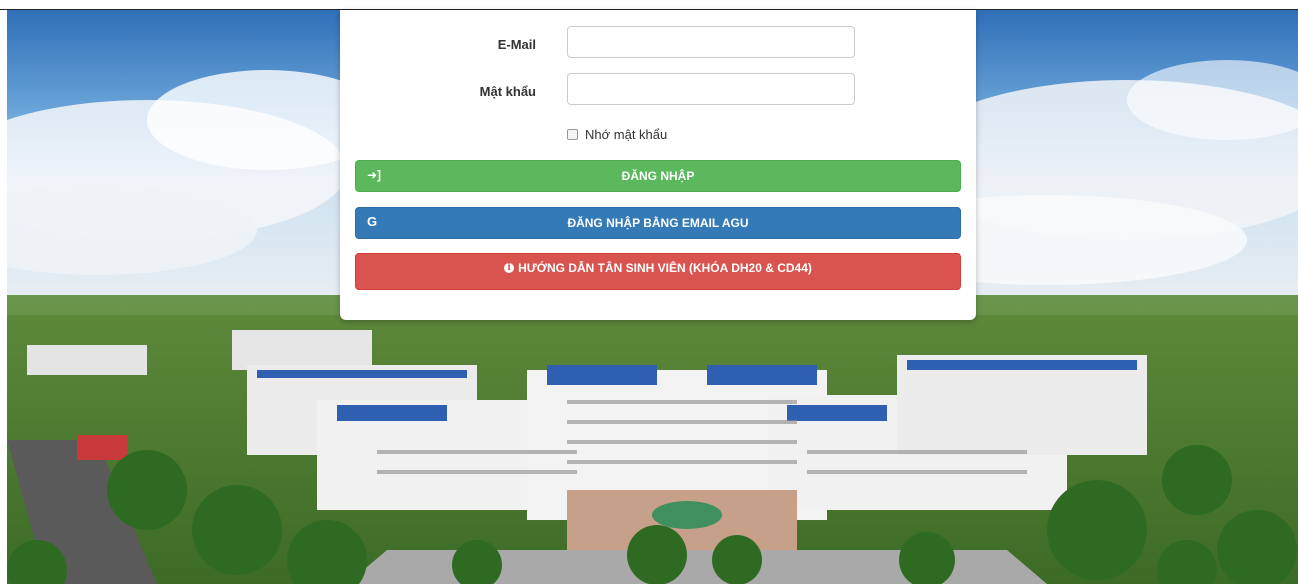  I want to click on remember-me: Nhớ mật khẩu, so click(617, 134).